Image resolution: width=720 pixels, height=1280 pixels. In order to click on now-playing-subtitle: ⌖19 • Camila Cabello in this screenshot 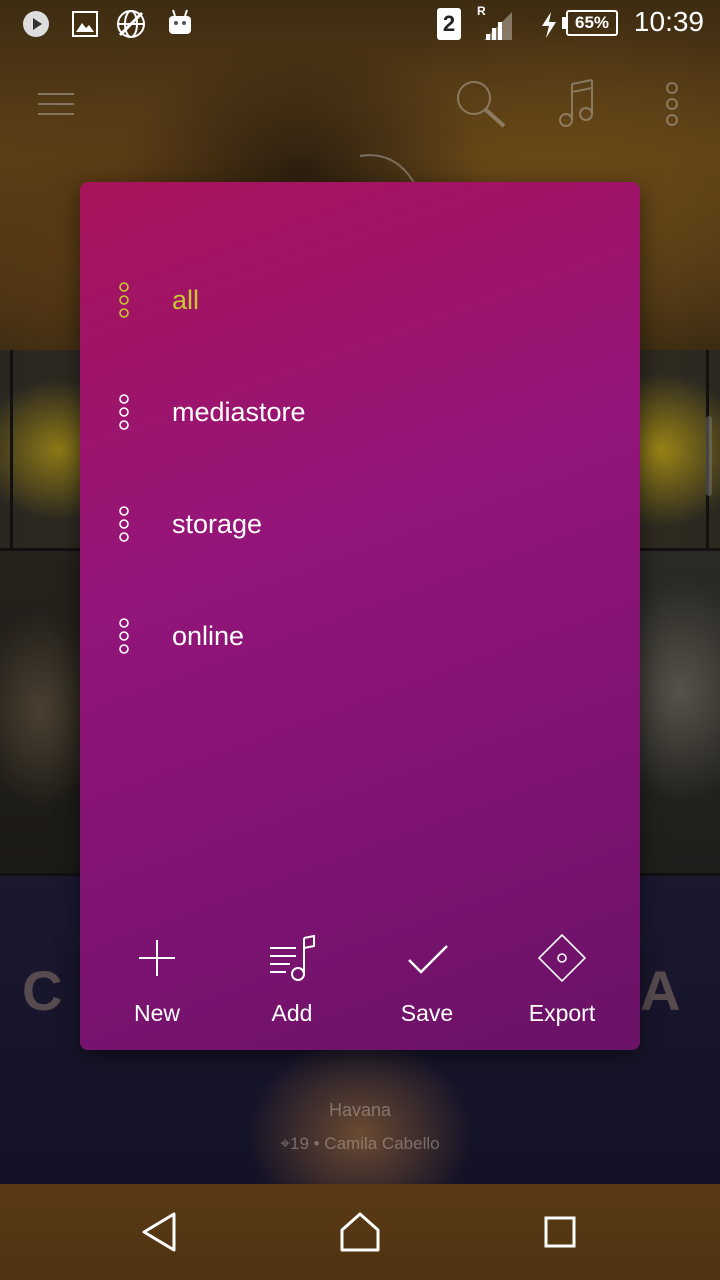, I will do `click(360, 1143)`.